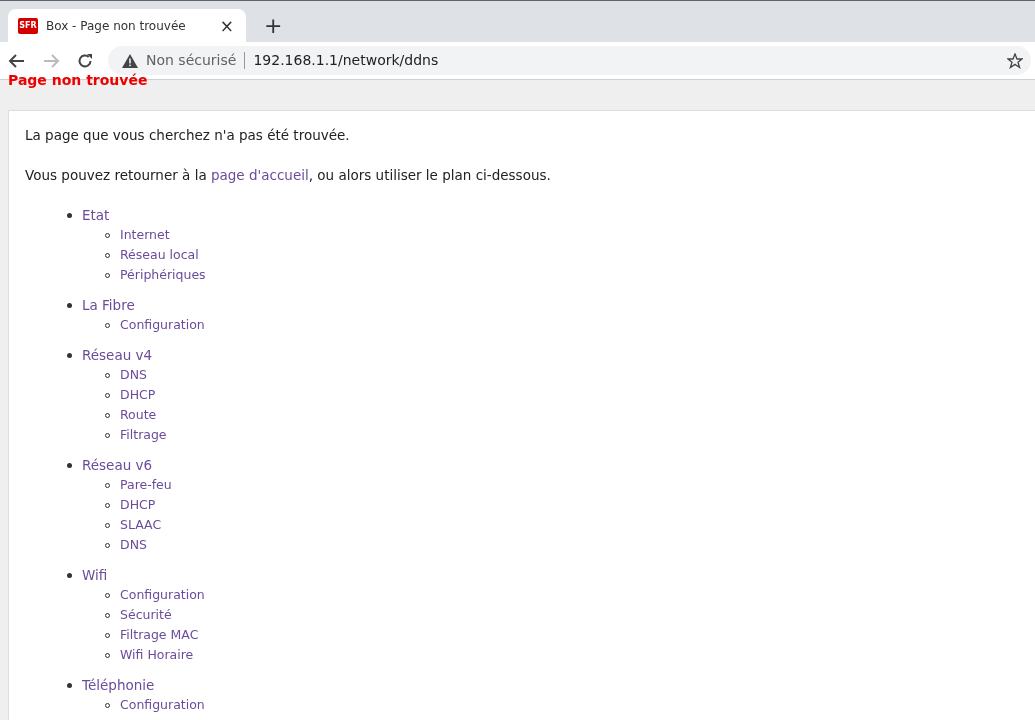 The image size is (1035, 720). I want to click on sitemap-sublink: Sécurité, so click(146, 615).